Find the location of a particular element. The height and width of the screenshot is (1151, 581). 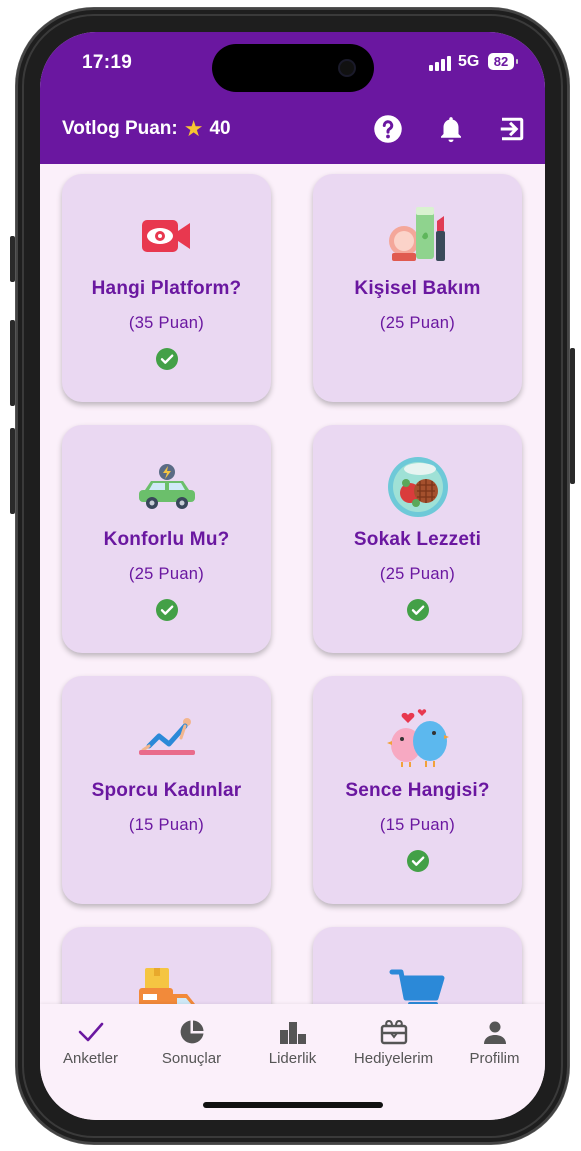

electric-car-icon is located at coordinates (166, 486).